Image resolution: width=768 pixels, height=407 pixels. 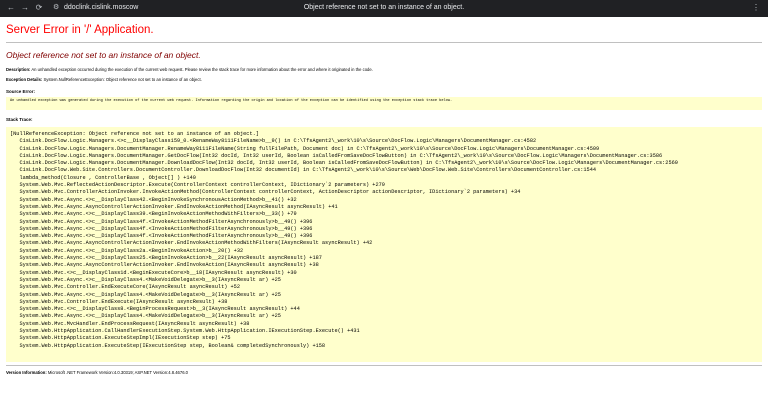 What do you see at coordinates (756, 7) in the screenshot?
I see `browser-menu-icon: ⋮` at bounding box center [756, 7].